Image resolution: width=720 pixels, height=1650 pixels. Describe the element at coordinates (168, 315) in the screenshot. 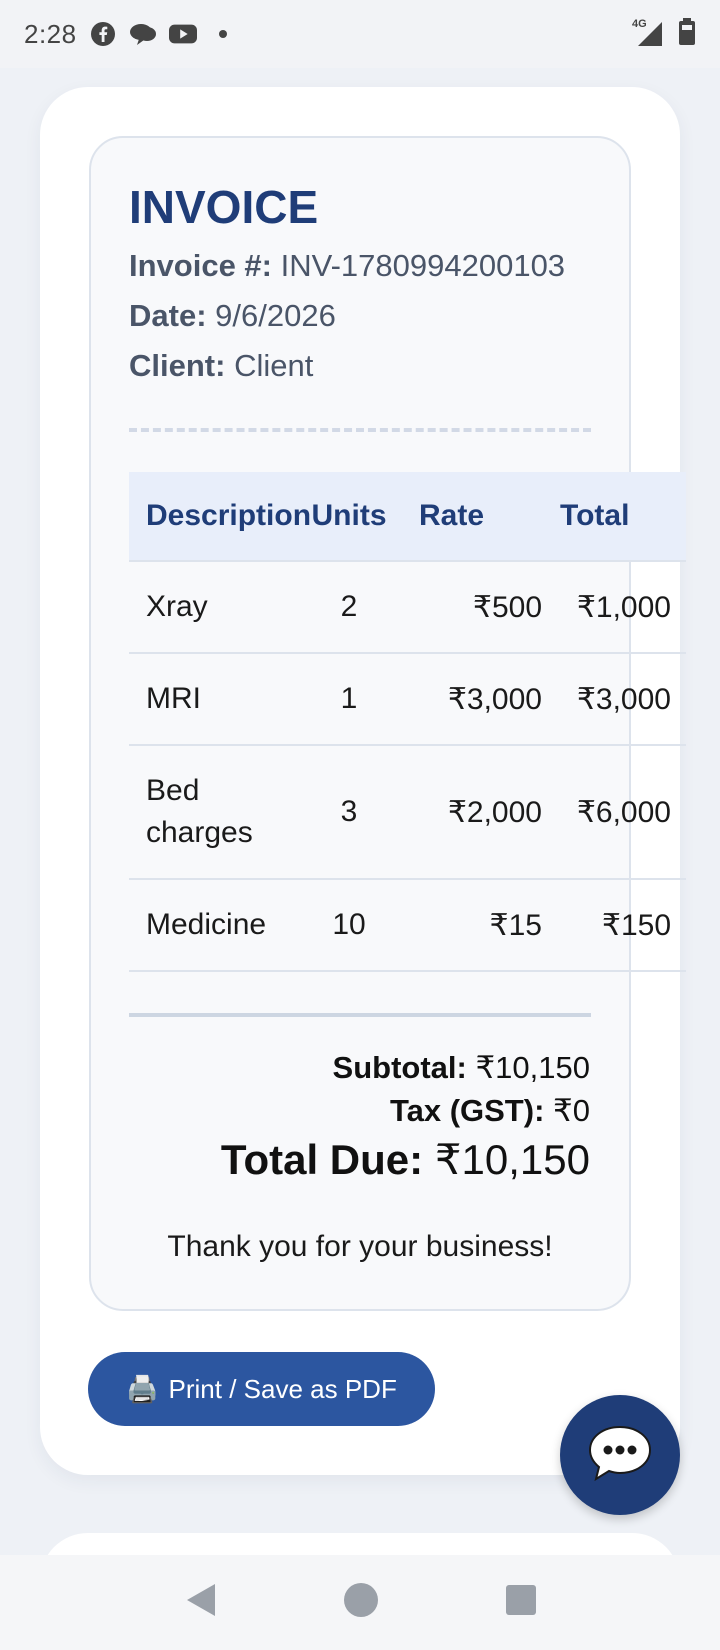

I see `invoice-date-label: Date:` at that location.